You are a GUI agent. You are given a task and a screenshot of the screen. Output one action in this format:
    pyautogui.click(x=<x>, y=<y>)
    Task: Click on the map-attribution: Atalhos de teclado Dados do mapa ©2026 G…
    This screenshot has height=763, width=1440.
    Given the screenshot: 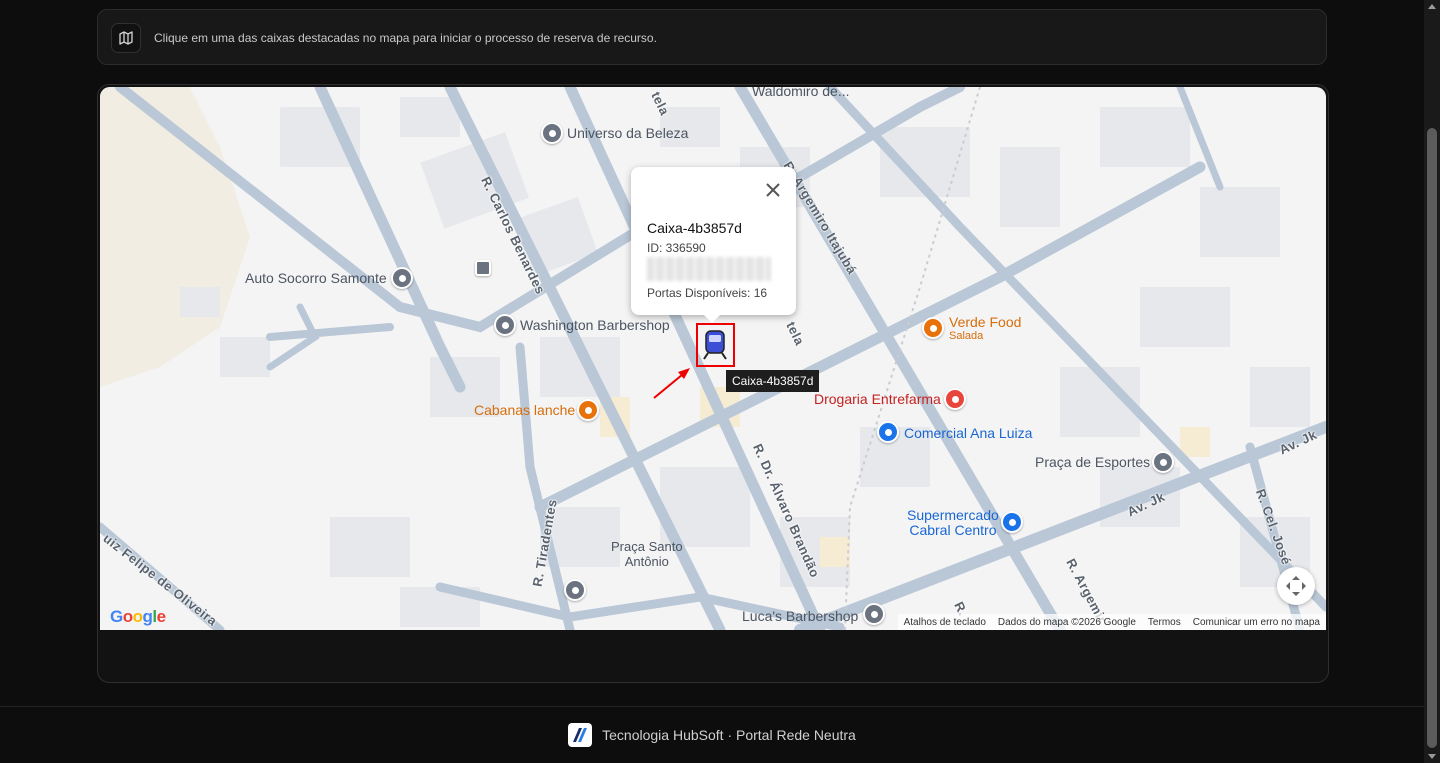 What is the action you would take?
    pyautogui.click(x=1111, y=622)
    